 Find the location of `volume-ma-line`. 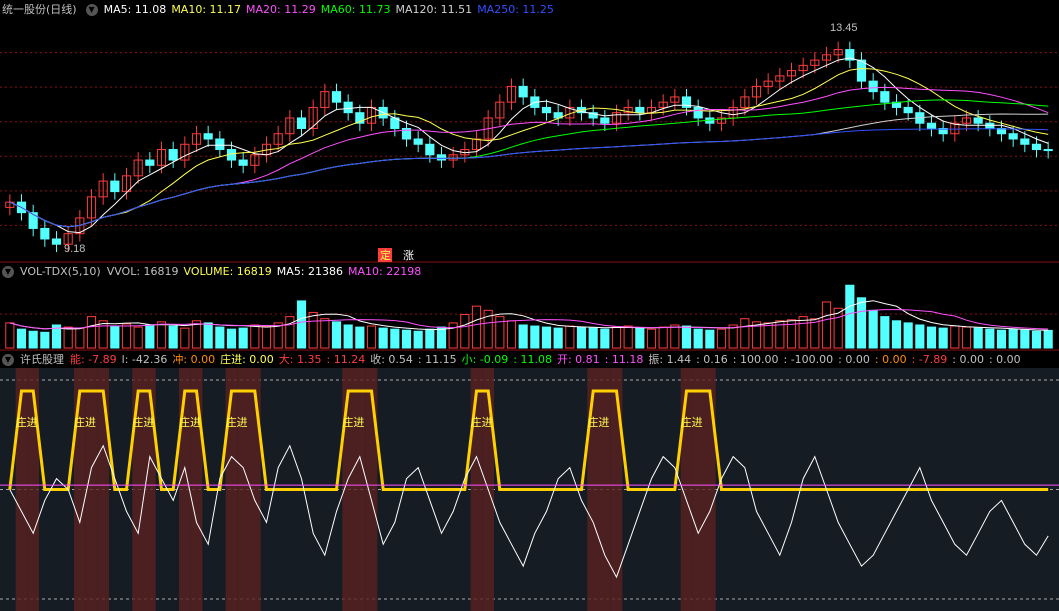

volume-ma-line is located at coordinates (529, 315).